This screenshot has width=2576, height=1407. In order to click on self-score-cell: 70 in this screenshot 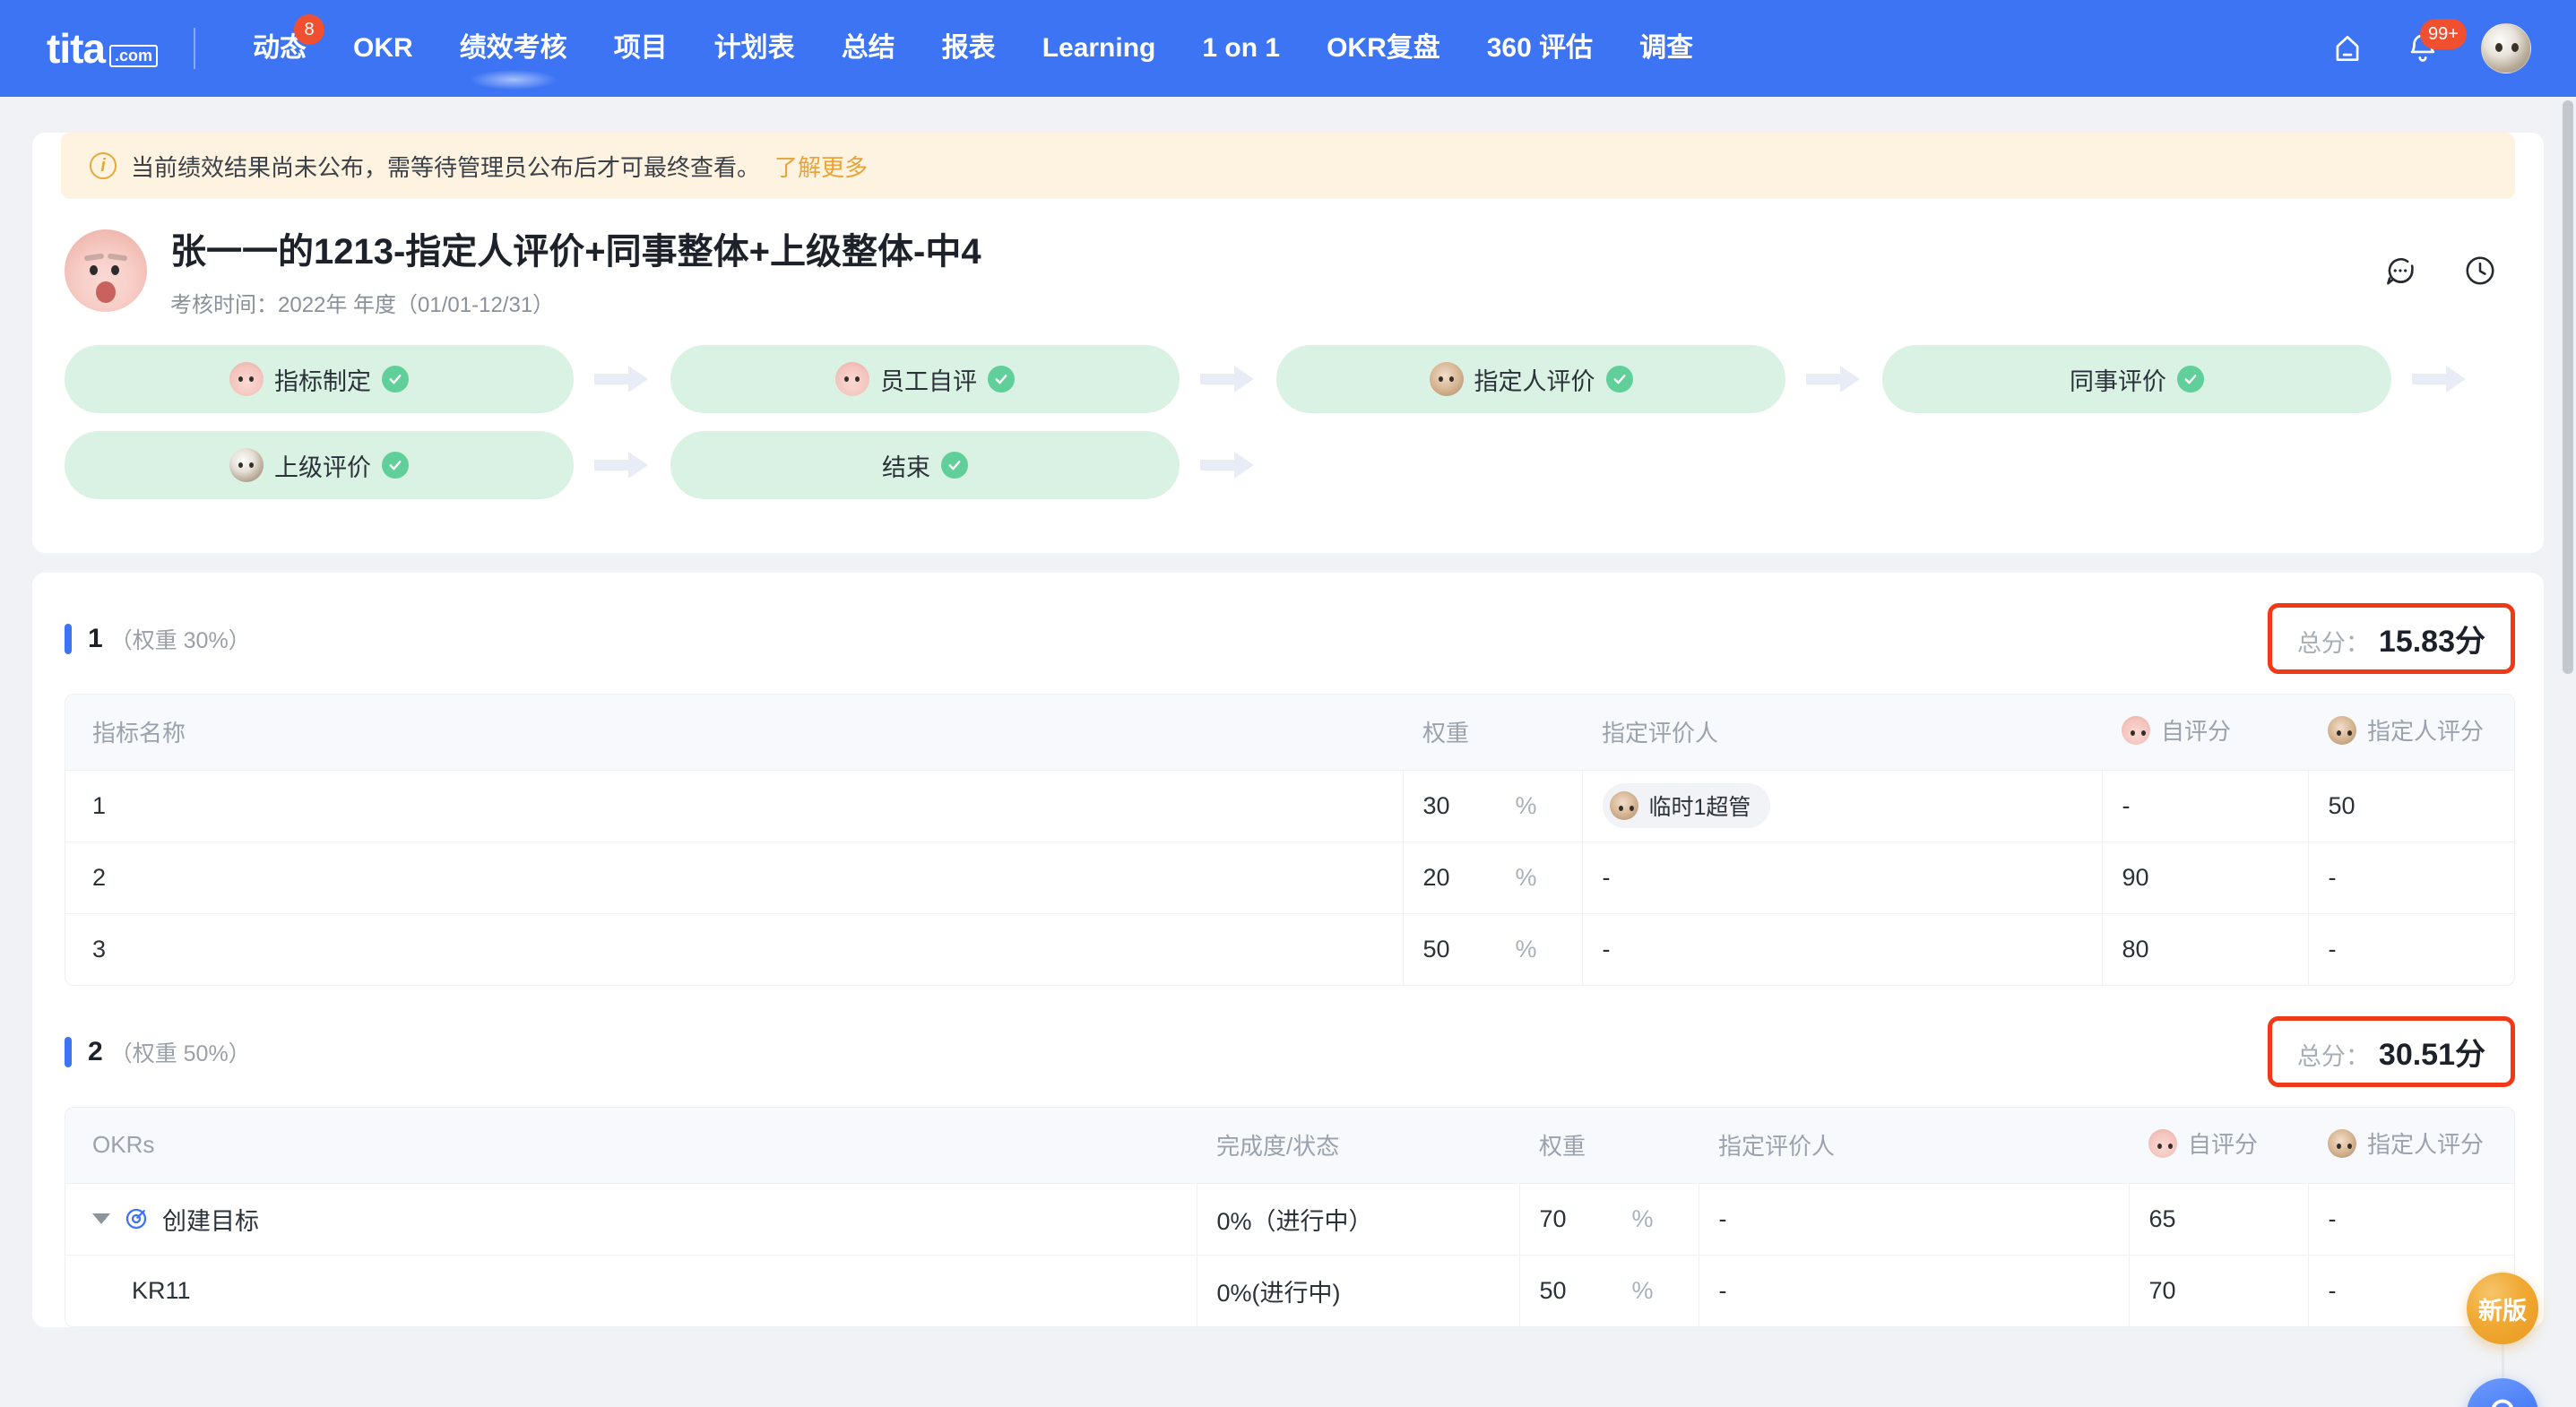, I will do `click(2219, 1290)`.